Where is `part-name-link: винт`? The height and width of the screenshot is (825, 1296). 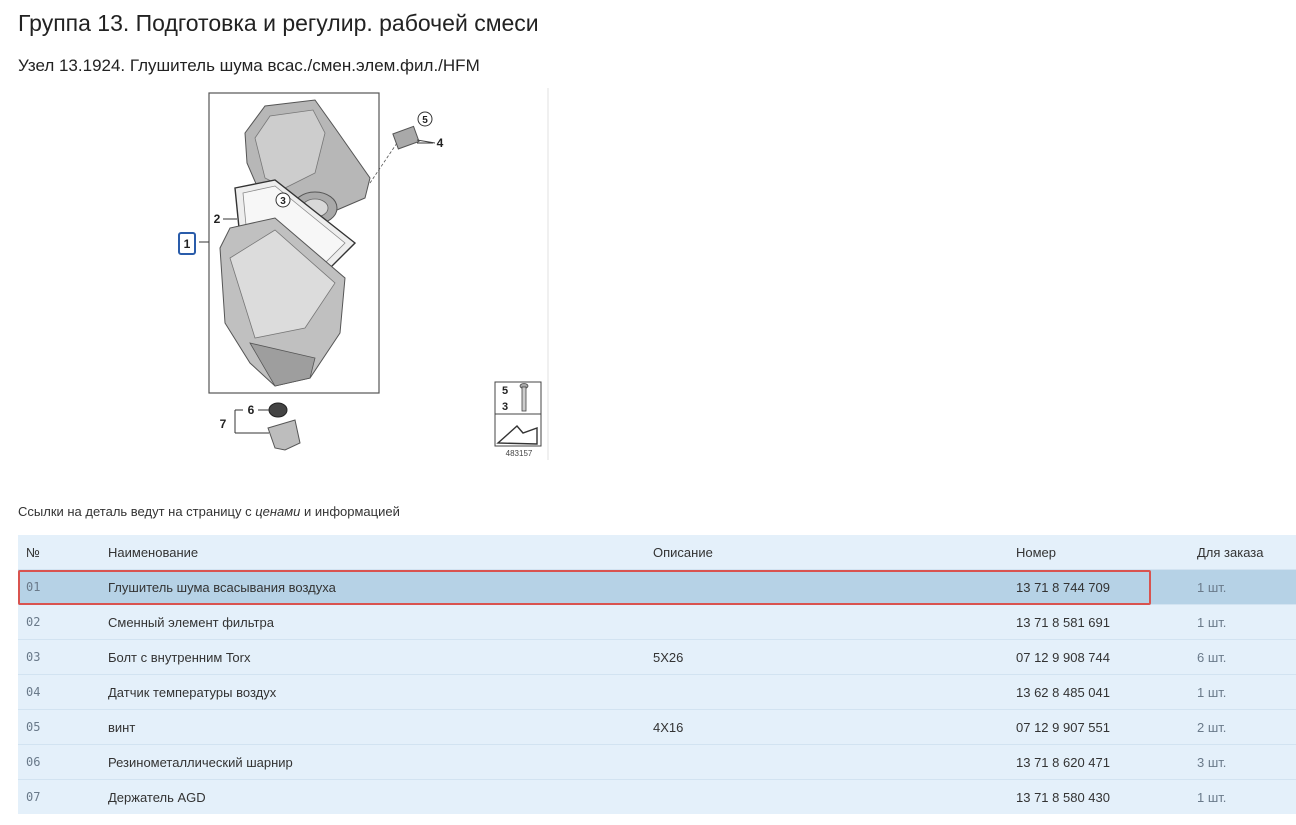 part-name-link: винт is located at coordinates (372, 727).